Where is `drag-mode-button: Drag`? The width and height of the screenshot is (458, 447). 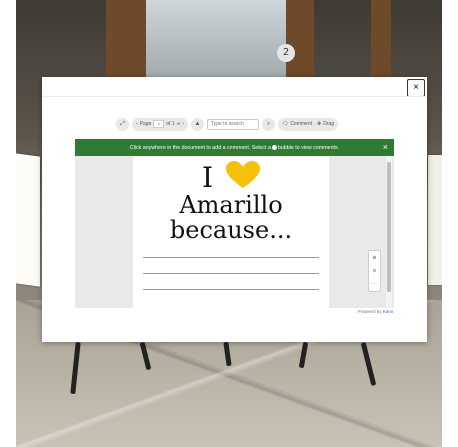 drag-mode-button: Drag is located at coordinates (328, 124).